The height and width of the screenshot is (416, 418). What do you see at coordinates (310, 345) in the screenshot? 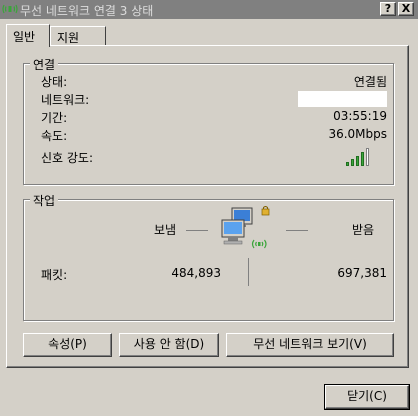
I see `view-wireless-networks-button: 무선 네트워크 보기(V)` at bounding box center [310, 345].